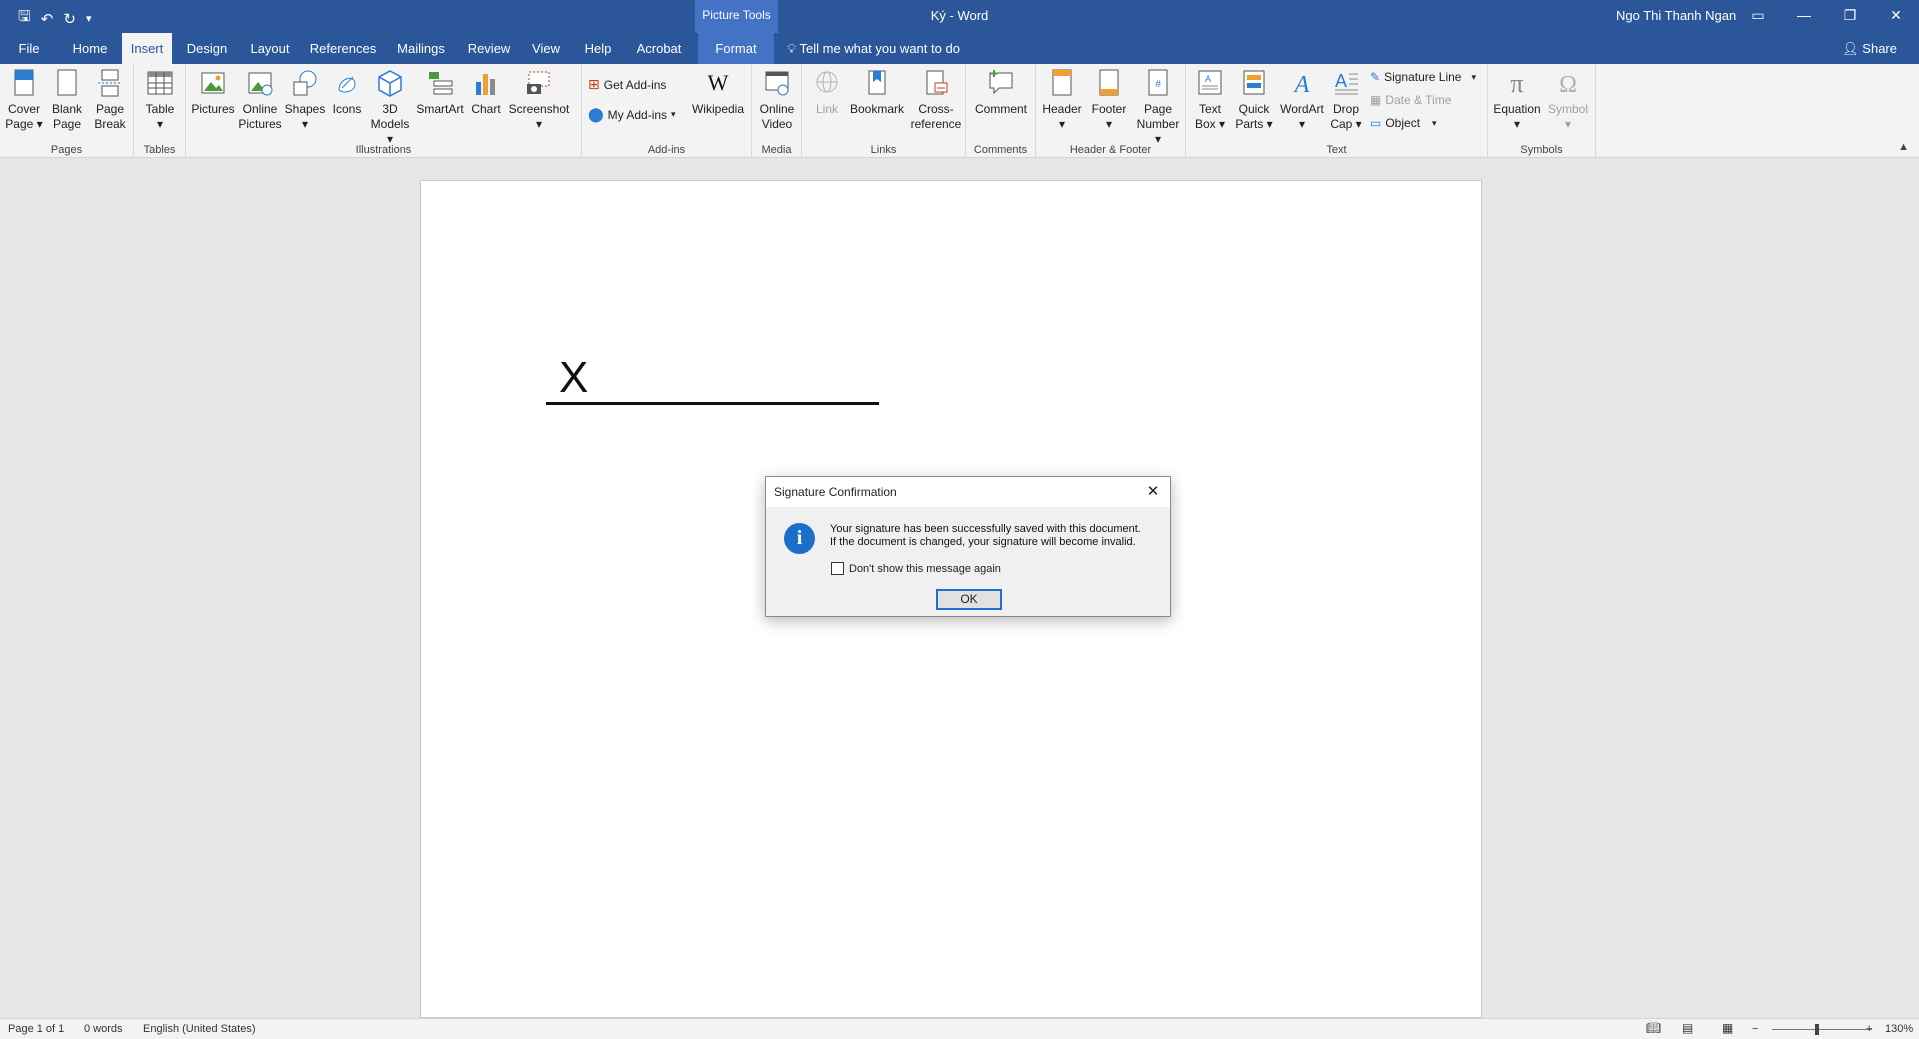 The height and width of the screenshot is (1039, 1919). Describe the element at coordinates (659, 48) in the screenshot. I see `tab-acrobat: Acrobat` at that location.